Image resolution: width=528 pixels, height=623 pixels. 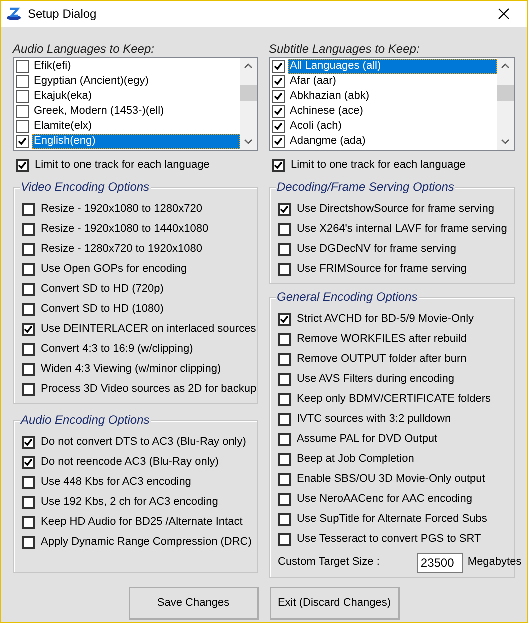 What do you see at coordinates (136, 141) in the screenshot?
I see `list-item: English(eng)` at bounding box center [136, 141].